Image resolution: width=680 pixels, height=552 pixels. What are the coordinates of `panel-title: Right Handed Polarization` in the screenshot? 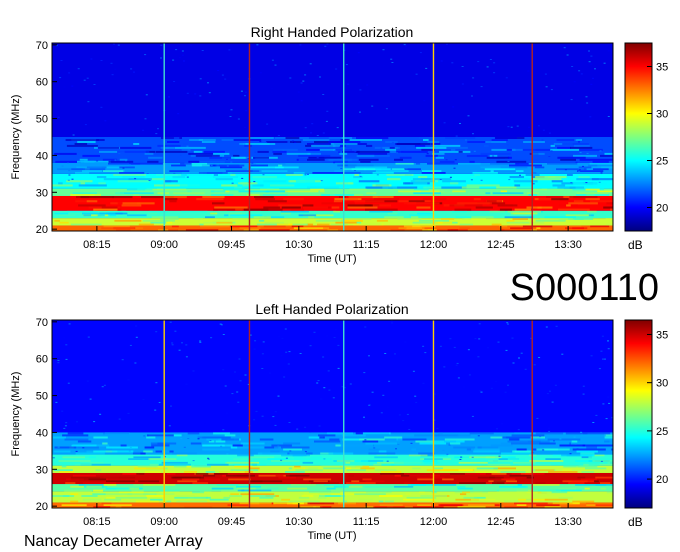 It's located at (332, 32).